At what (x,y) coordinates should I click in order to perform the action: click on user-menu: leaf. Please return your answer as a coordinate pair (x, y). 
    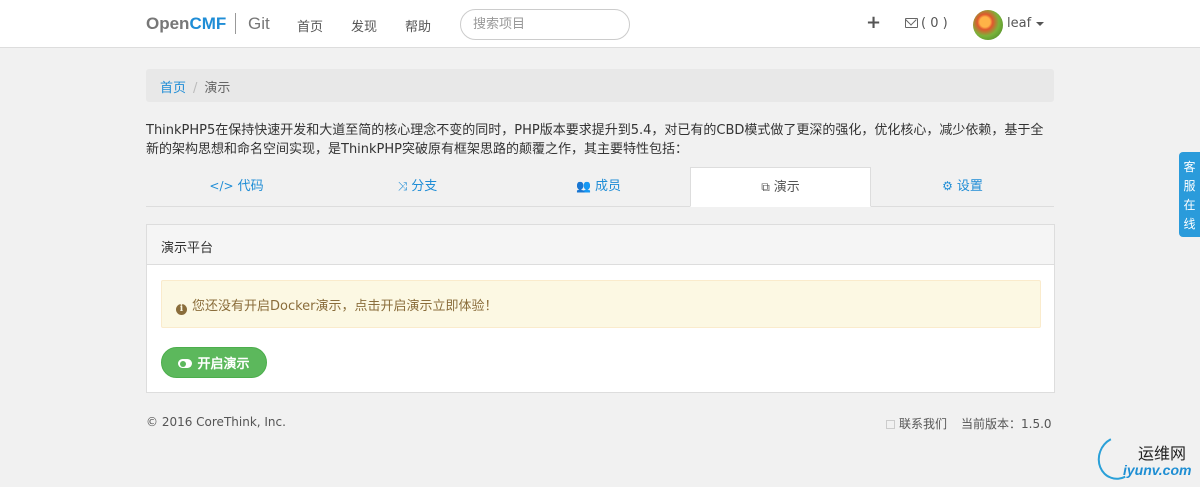
    Looking at the image, I should click on (1026, 23).